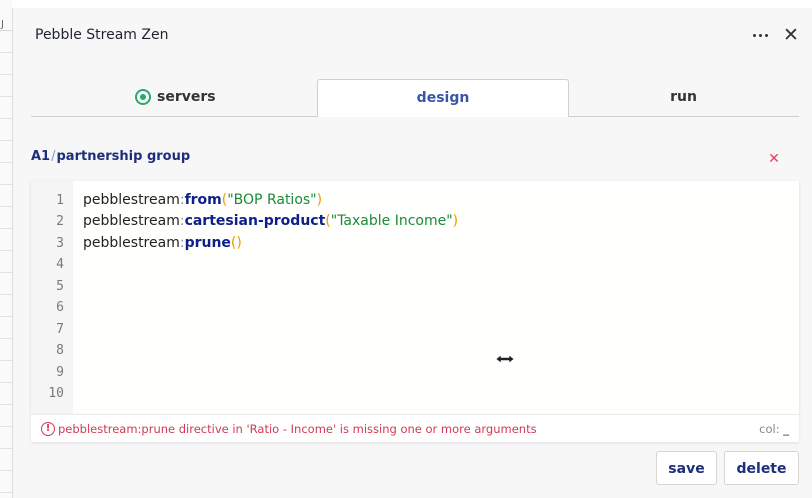 The width and height of the screenshot is (812, 498). What do you see at coordinates (774, 429) in the screenshot?
I see `column-indicator: col: _` at bounding box center [774, 429].